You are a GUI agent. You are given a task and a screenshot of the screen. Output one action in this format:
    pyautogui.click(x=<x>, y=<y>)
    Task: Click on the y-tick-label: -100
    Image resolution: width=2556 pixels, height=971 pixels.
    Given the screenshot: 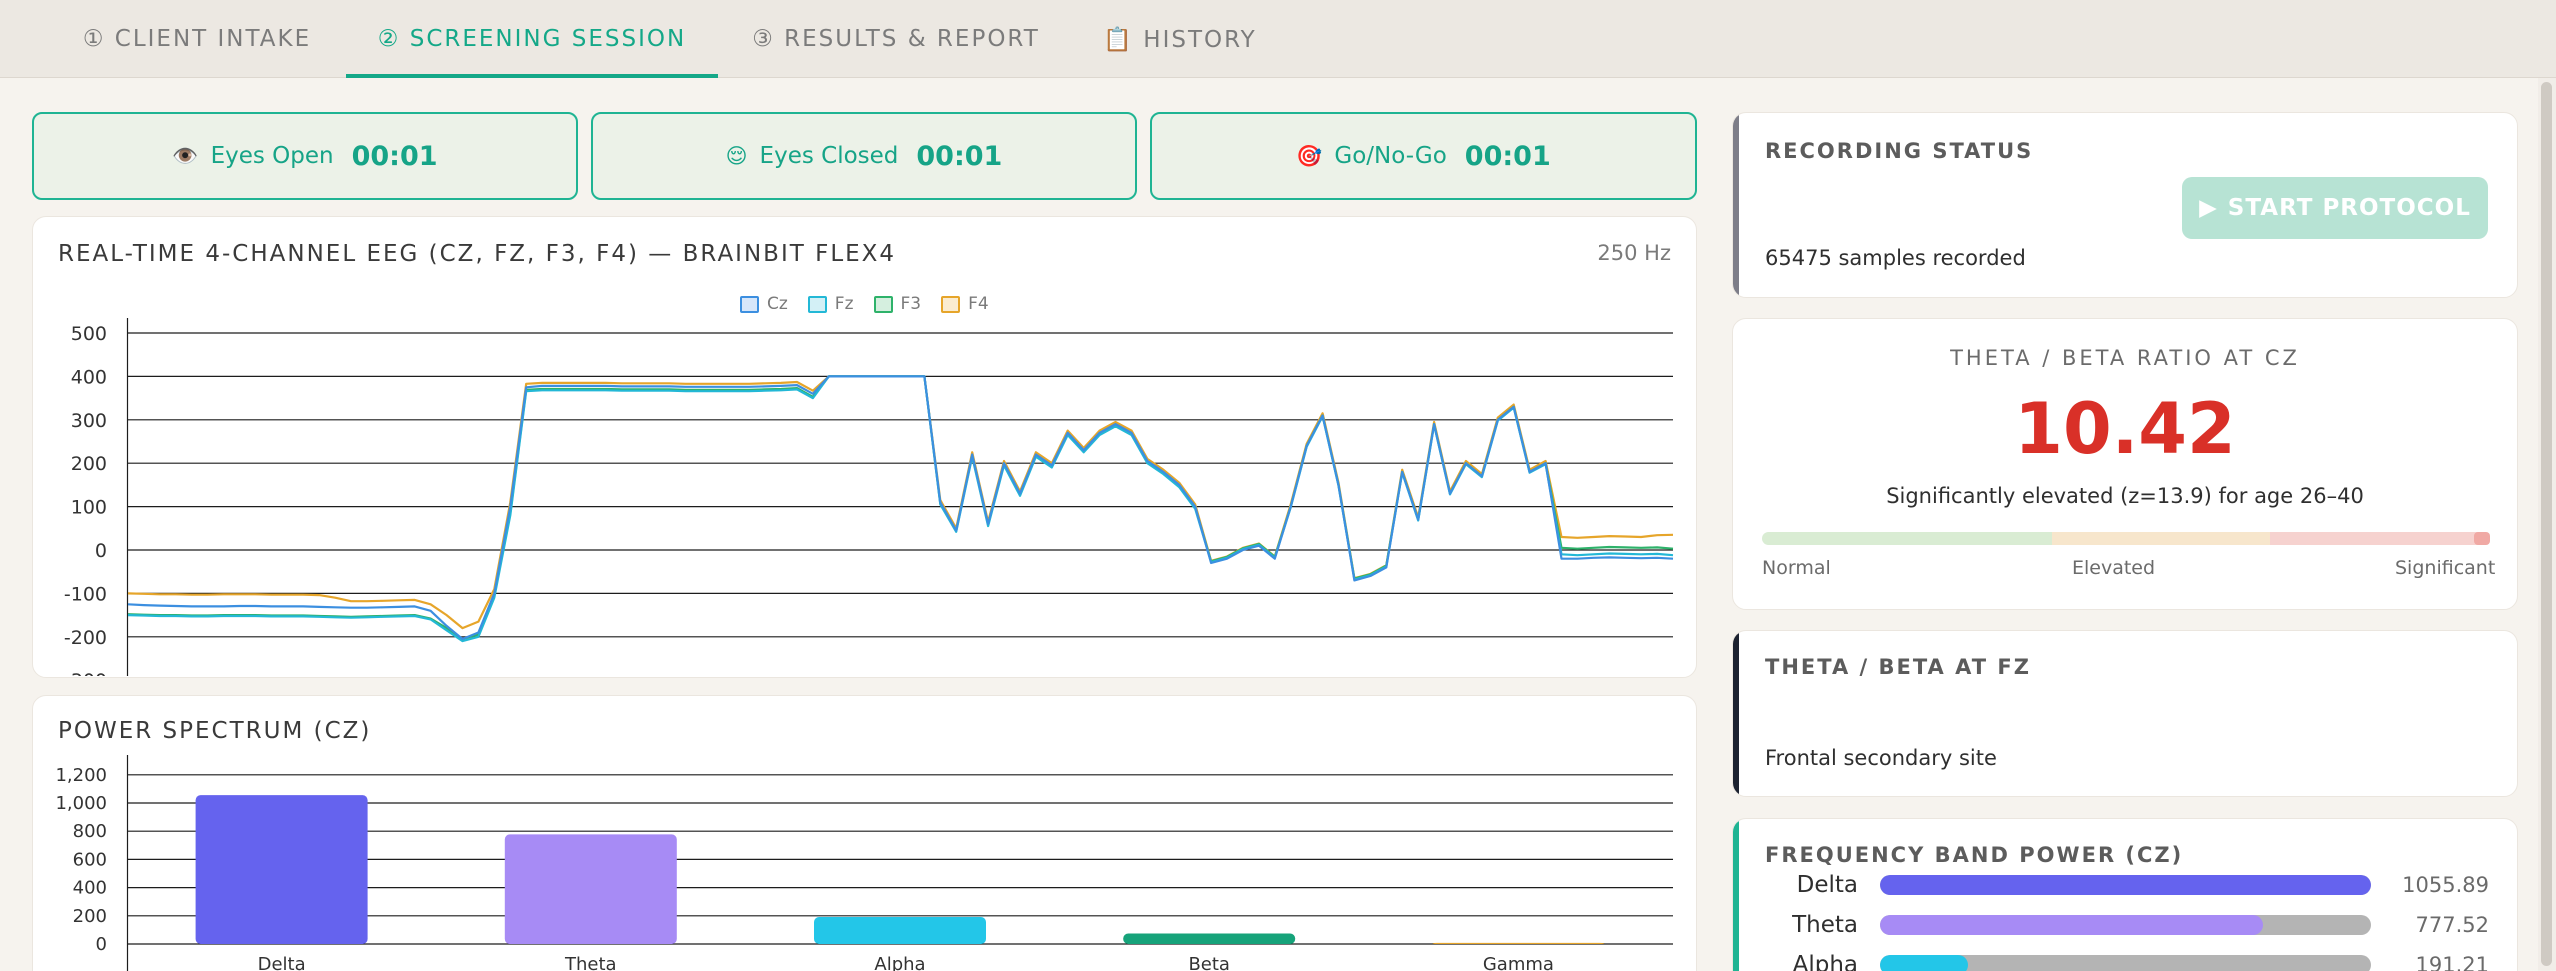 What is the action you would take?
    pyautogui.click(x=85, y=594)
    